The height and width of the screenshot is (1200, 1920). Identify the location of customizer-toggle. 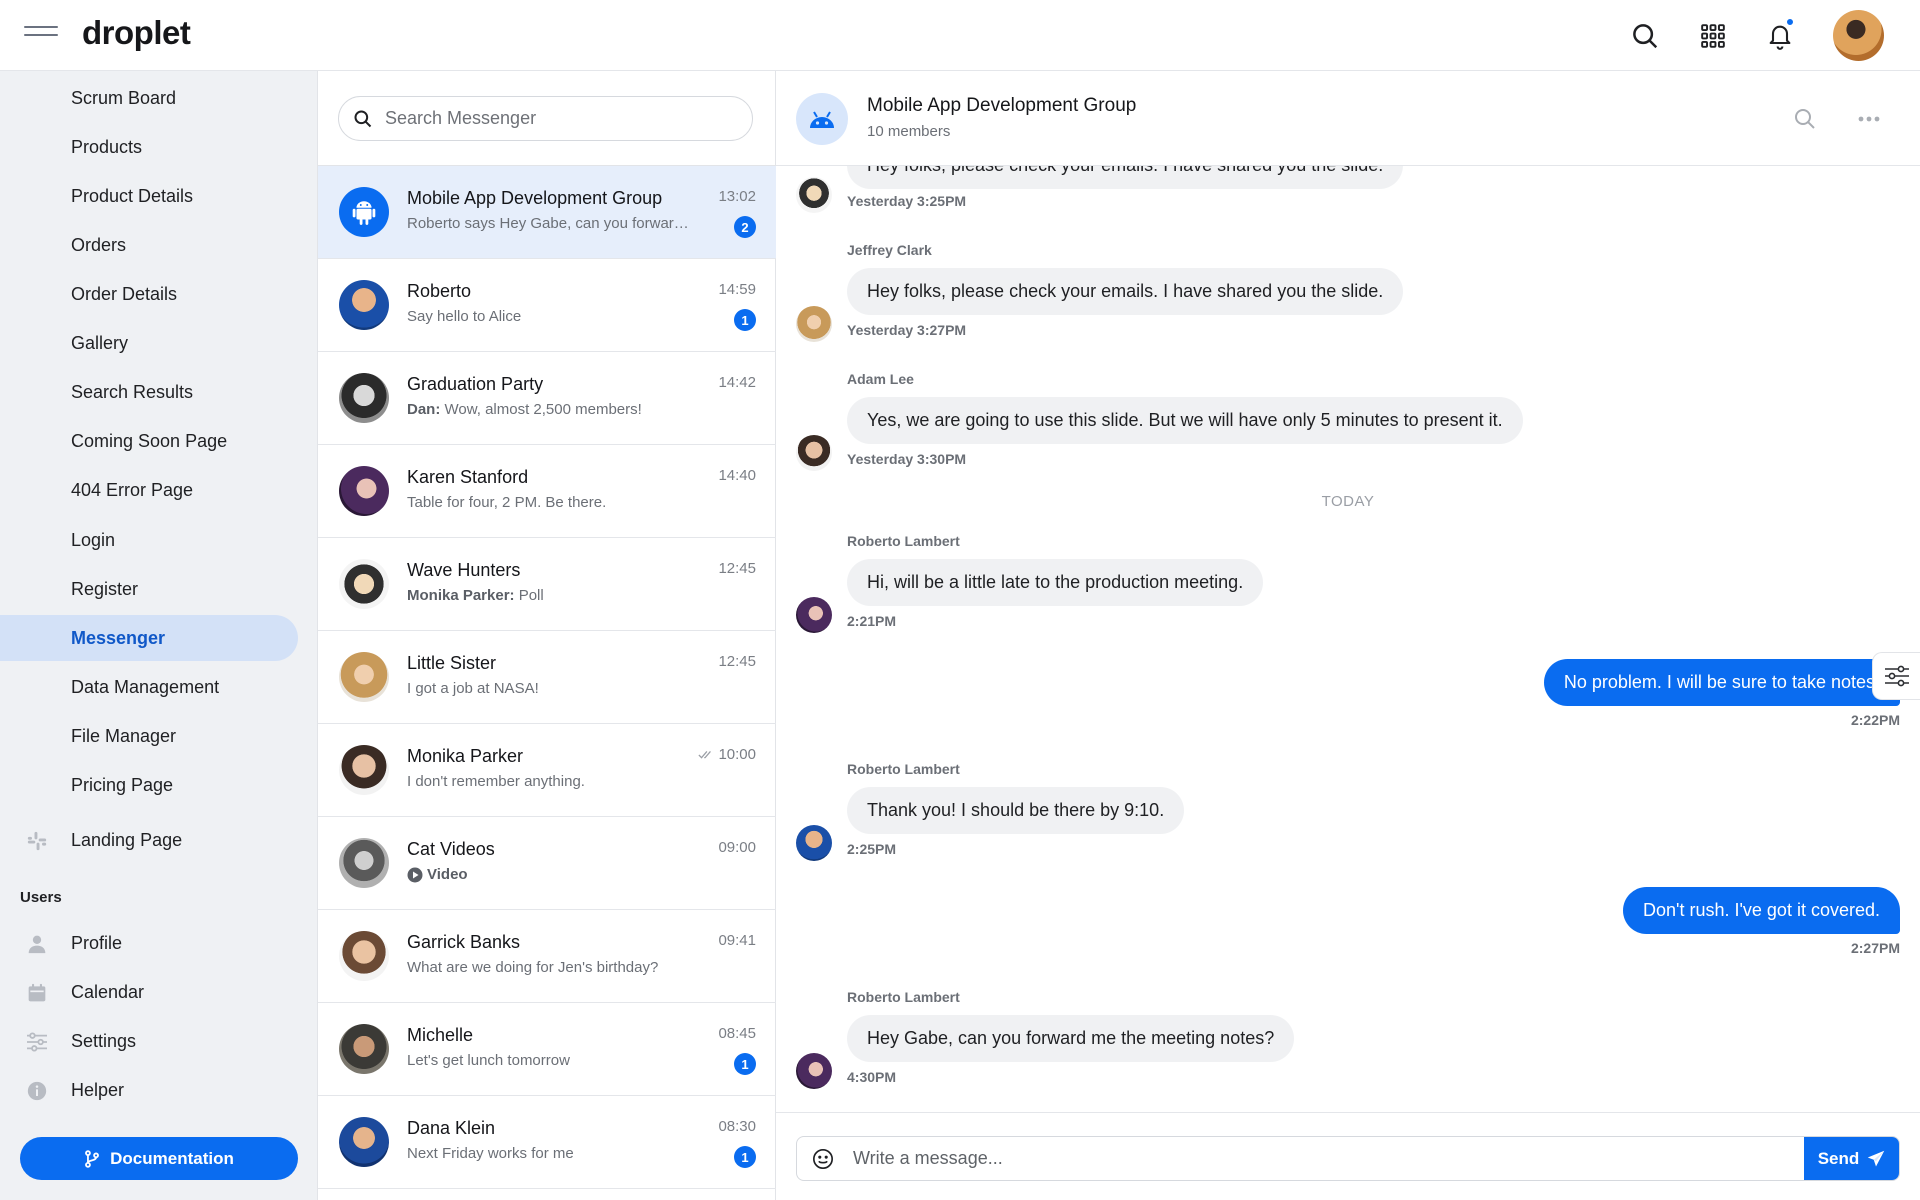
(1896, 676).